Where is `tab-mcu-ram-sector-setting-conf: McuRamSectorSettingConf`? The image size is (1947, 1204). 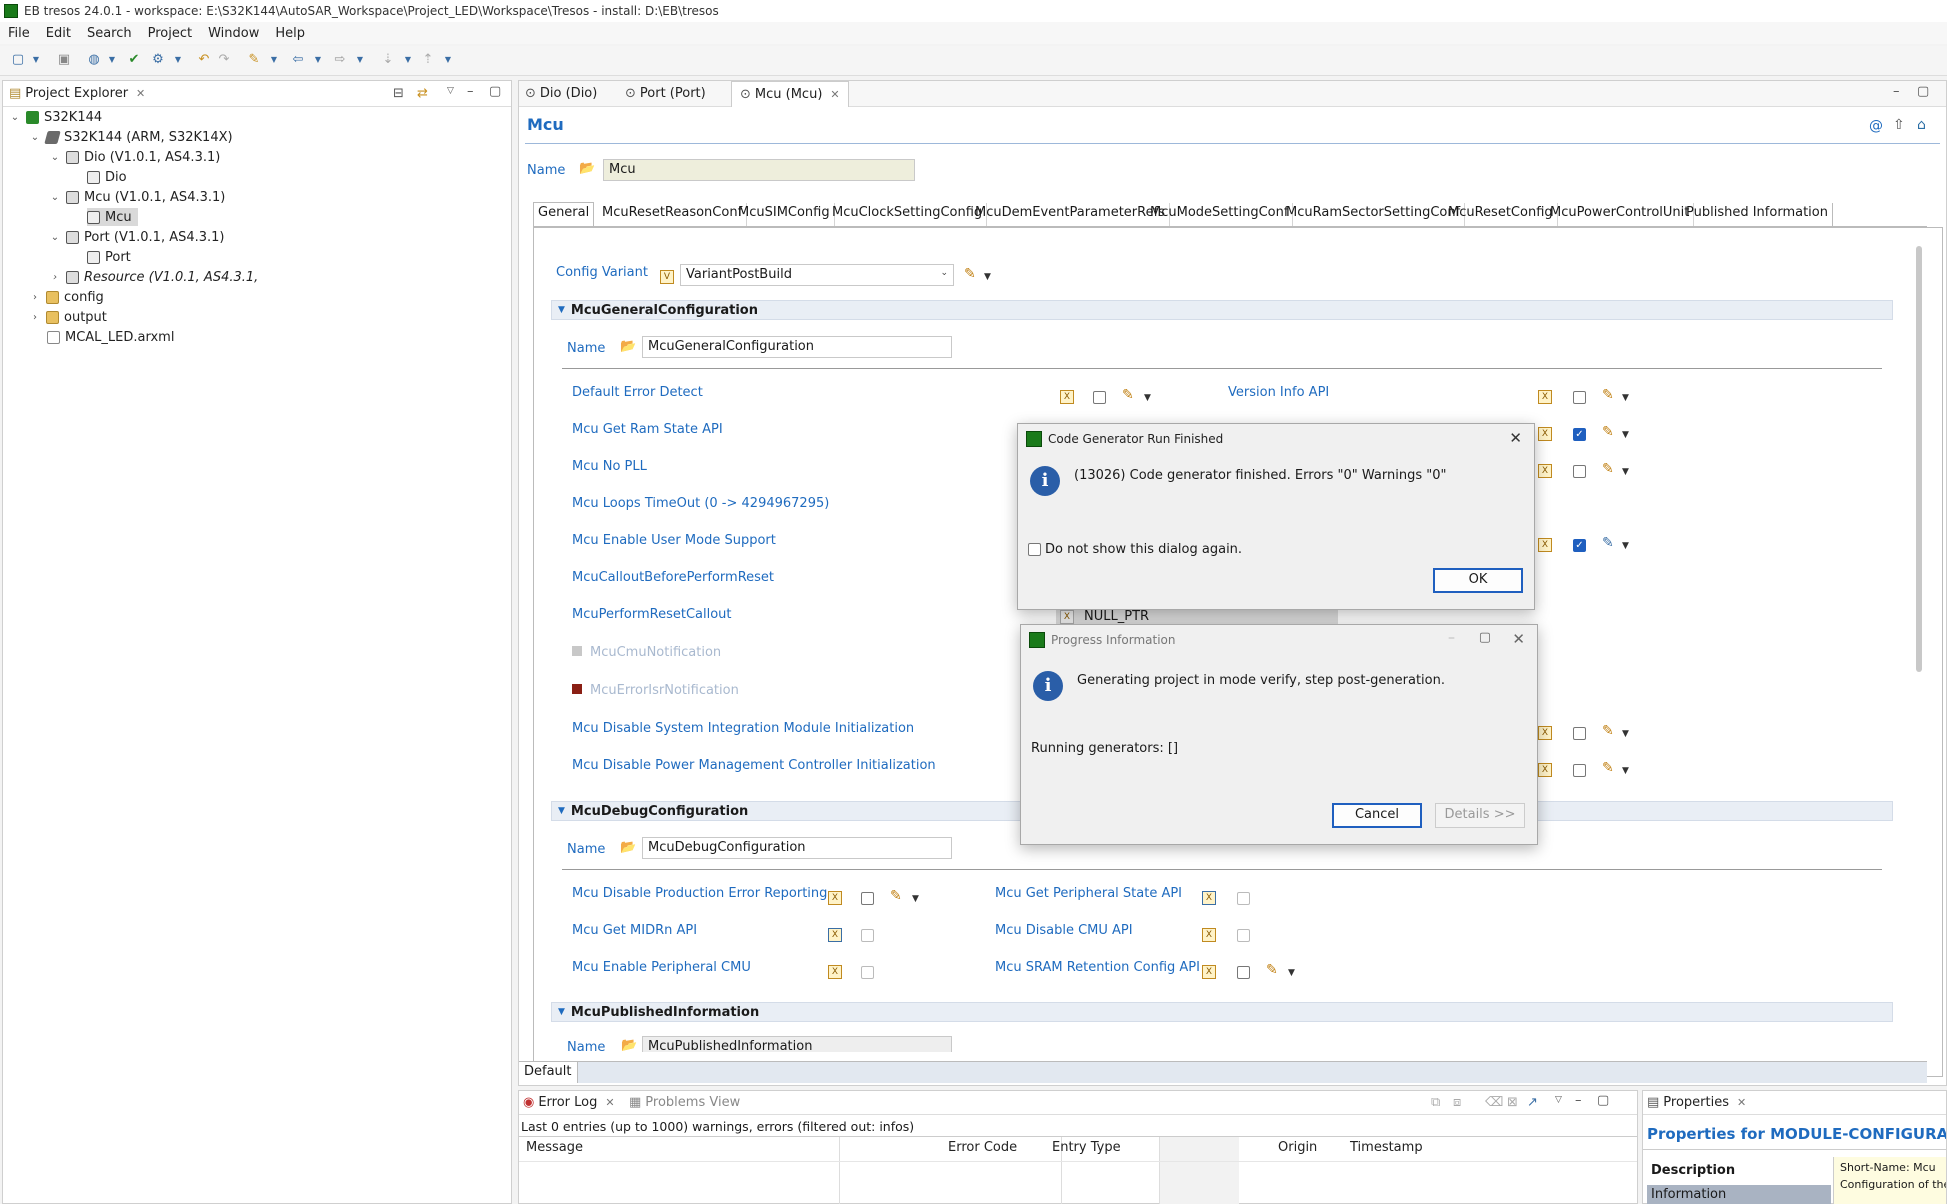
tab-mcu-ram-sector-setting-conf: McuRamSectorSettingConf is located at coordinates (1374, 214).